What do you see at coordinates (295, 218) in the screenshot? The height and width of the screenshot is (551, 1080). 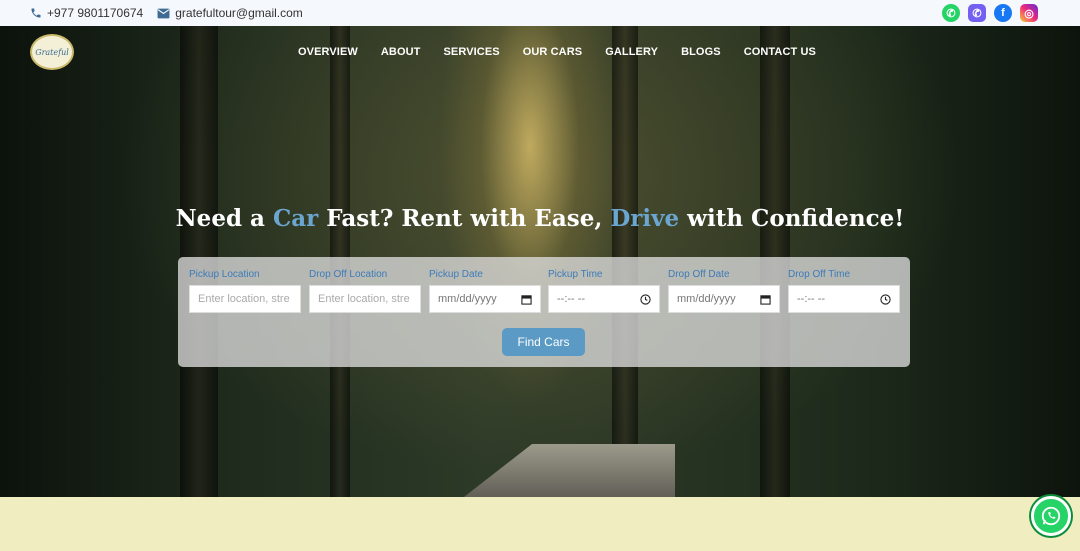 I see `headline-highlight-car: Car` at bounding box center [295, 218].